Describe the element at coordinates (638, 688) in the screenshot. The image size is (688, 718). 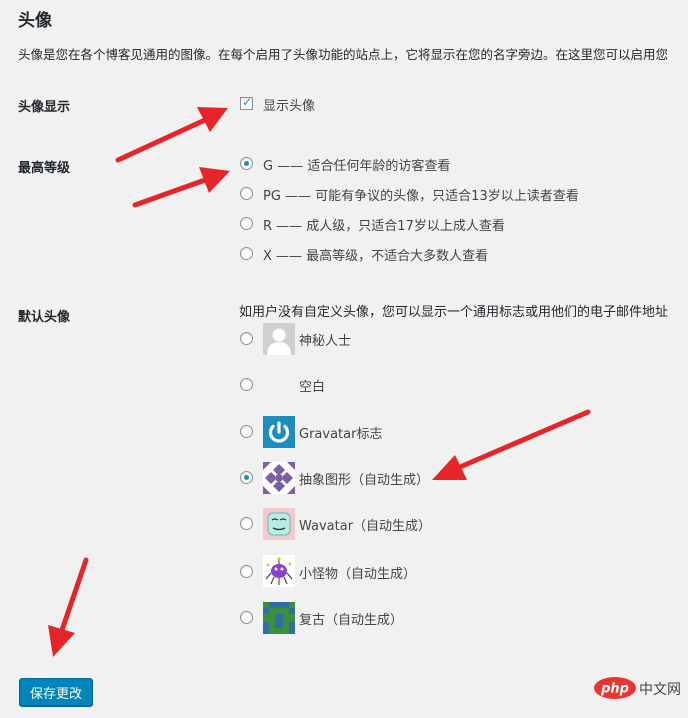
I see `php-watermark: php 中文网` at that location.